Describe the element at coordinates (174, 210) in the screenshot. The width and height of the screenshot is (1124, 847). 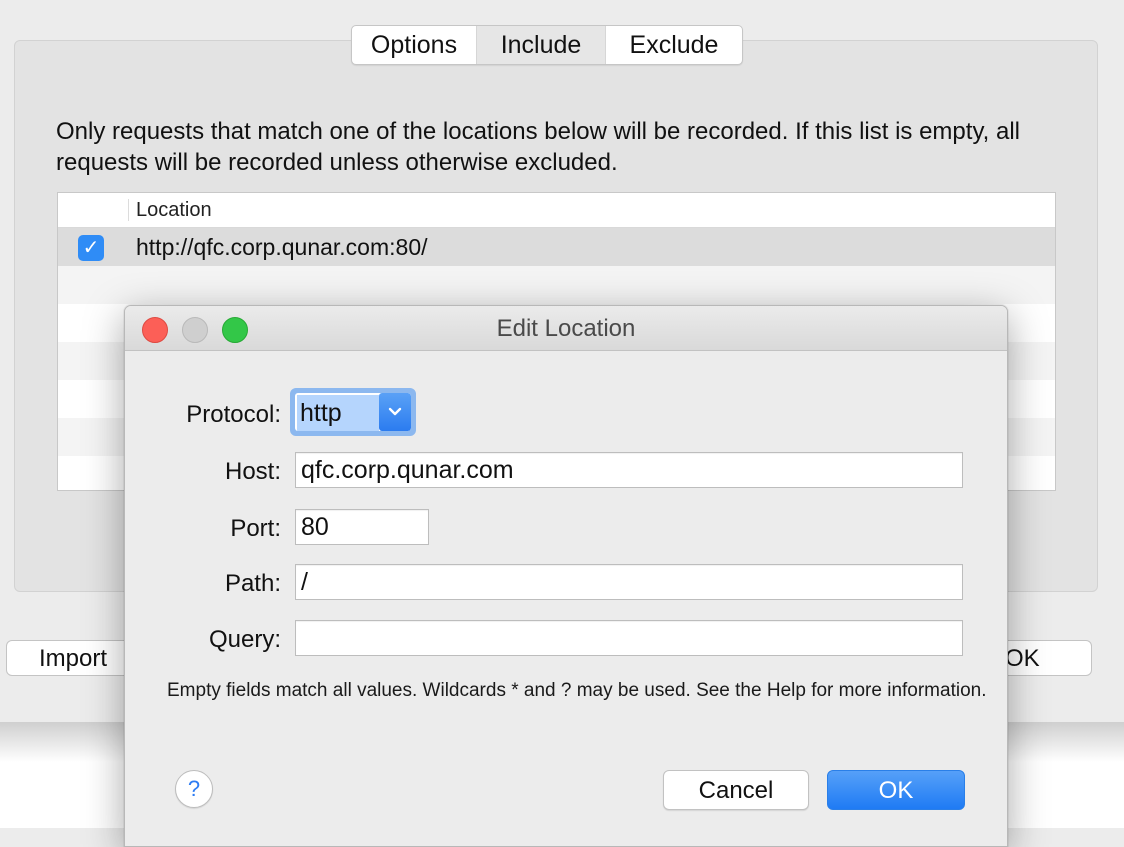
I see `column-header-location: Location` at that location.